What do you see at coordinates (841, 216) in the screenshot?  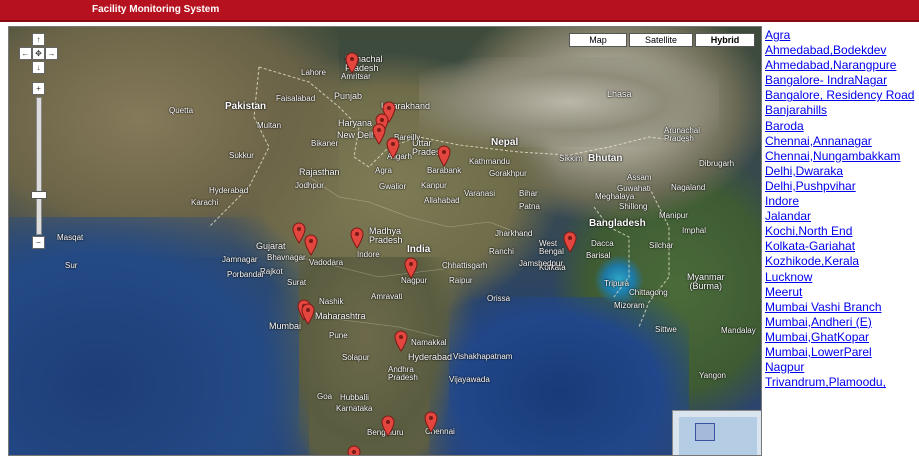 I see `location-link: Jalandar` at bounding box center [841, 216].